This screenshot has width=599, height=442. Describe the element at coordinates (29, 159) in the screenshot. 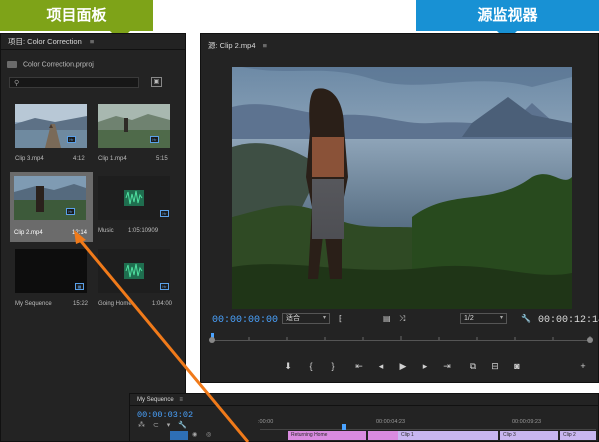

I see `clip-3-name: Clip 3.mp4` at that location.